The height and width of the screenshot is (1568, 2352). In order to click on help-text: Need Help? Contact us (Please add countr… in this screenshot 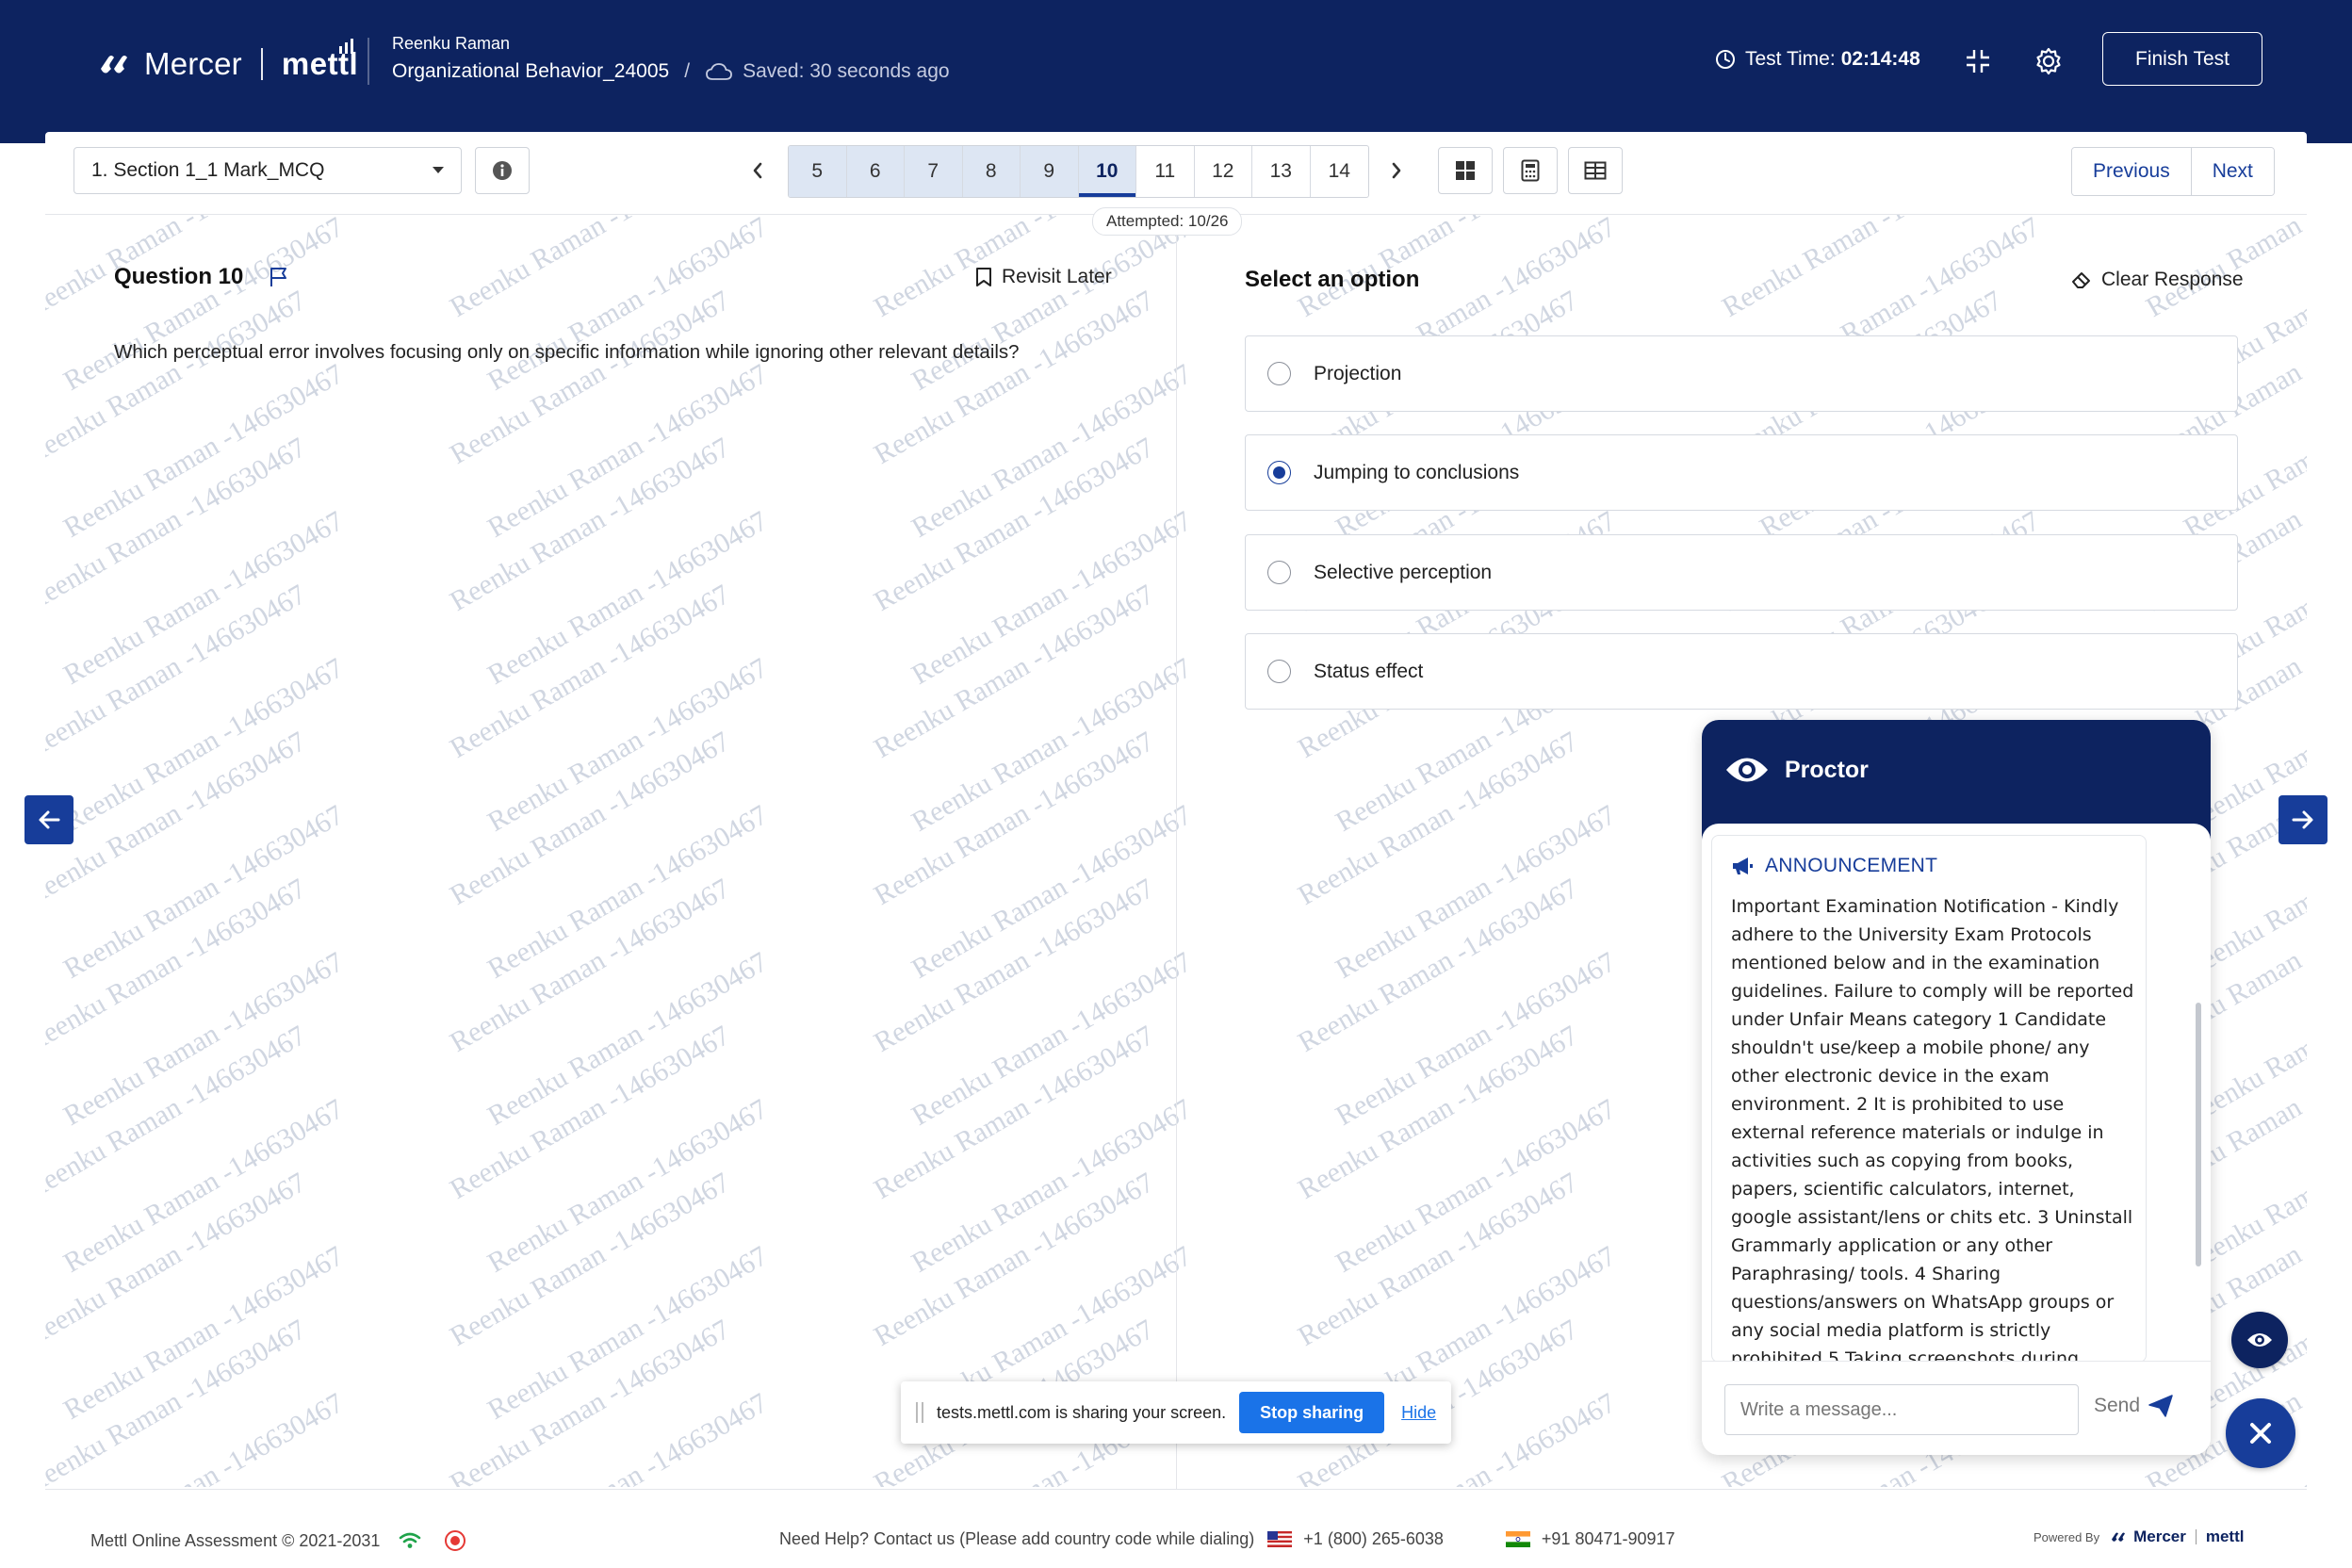, I will do `click(1017, 1538)`.